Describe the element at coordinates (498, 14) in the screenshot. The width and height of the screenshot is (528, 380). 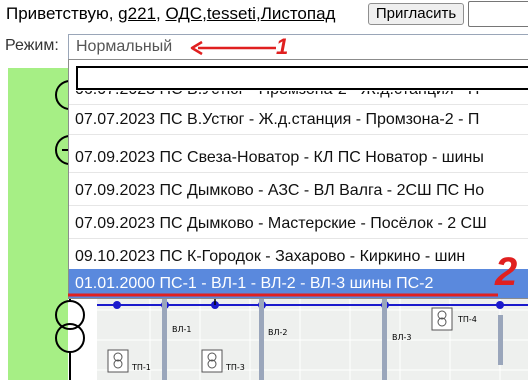
I see `top-right-input` at that location.